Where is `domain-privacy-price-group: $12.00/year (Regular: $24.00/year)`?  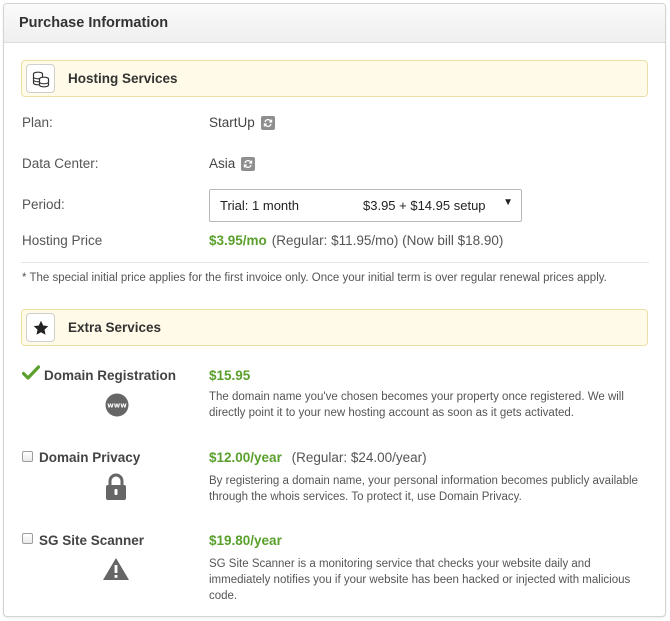
domain-privacy-price-group: $12.00/year (Regular: $24.00/year) is located at coordinates (318, 457).